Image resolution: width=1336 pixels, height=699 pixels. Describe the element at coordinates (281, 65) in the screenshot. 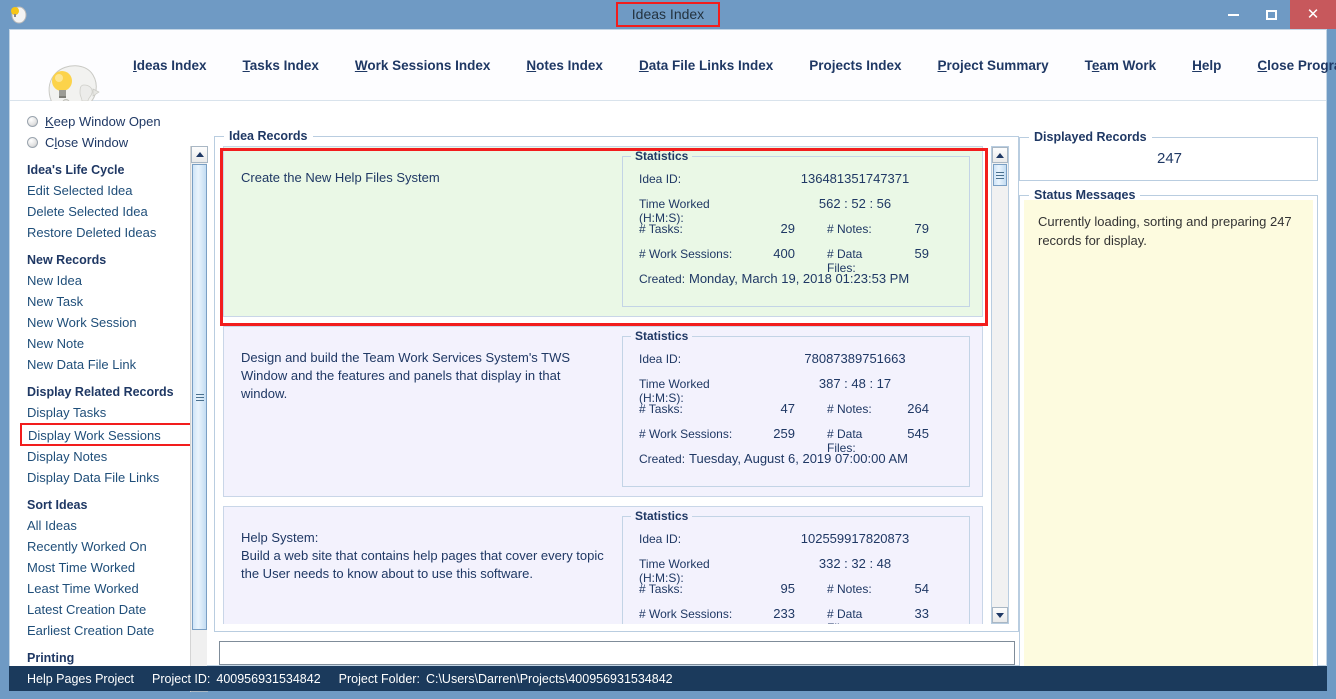

I see `menu-item-tasks-index: Tasks Index` at that location.